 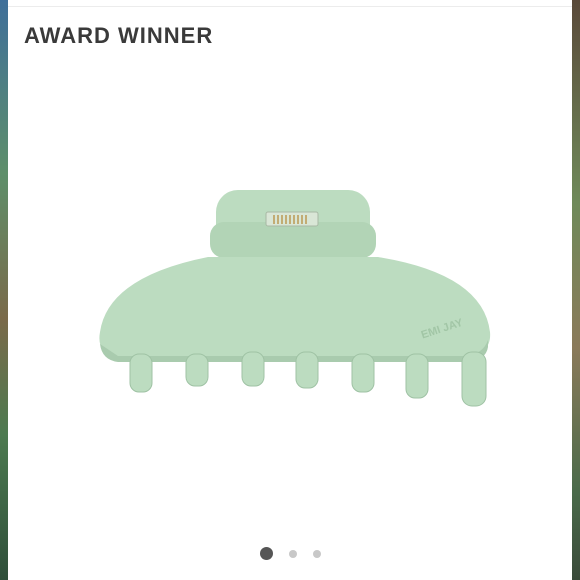 What do you see at coordinates (4, 290) in the screenshot?
I see `background-photo-left-edge` at bounding box center [4, 290].